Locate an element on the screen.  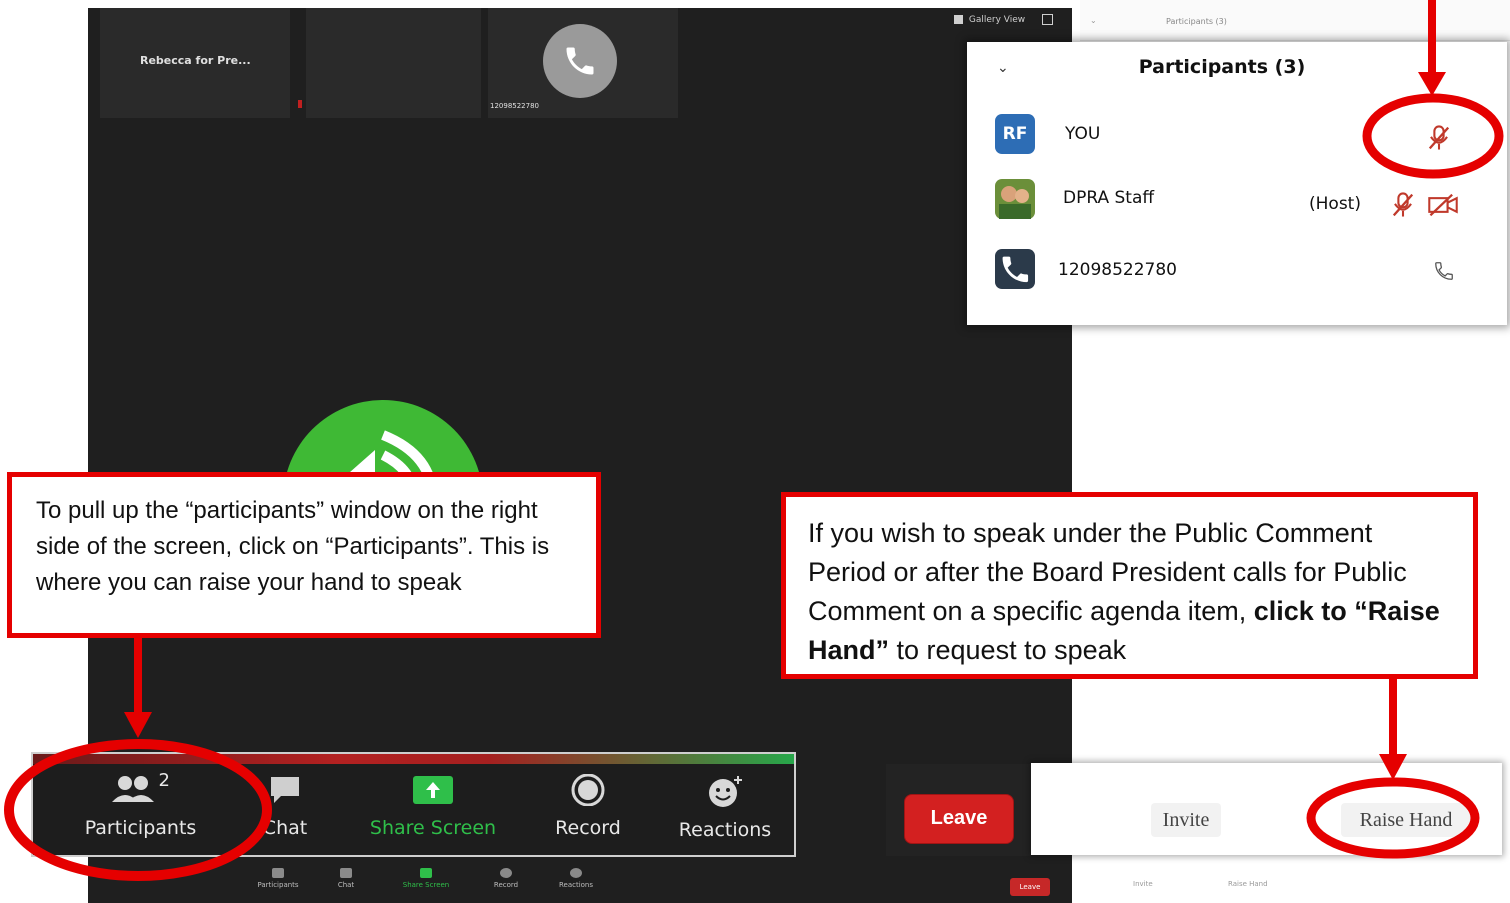
mini-chat-button: Chat is located at coordinates (346, 878).